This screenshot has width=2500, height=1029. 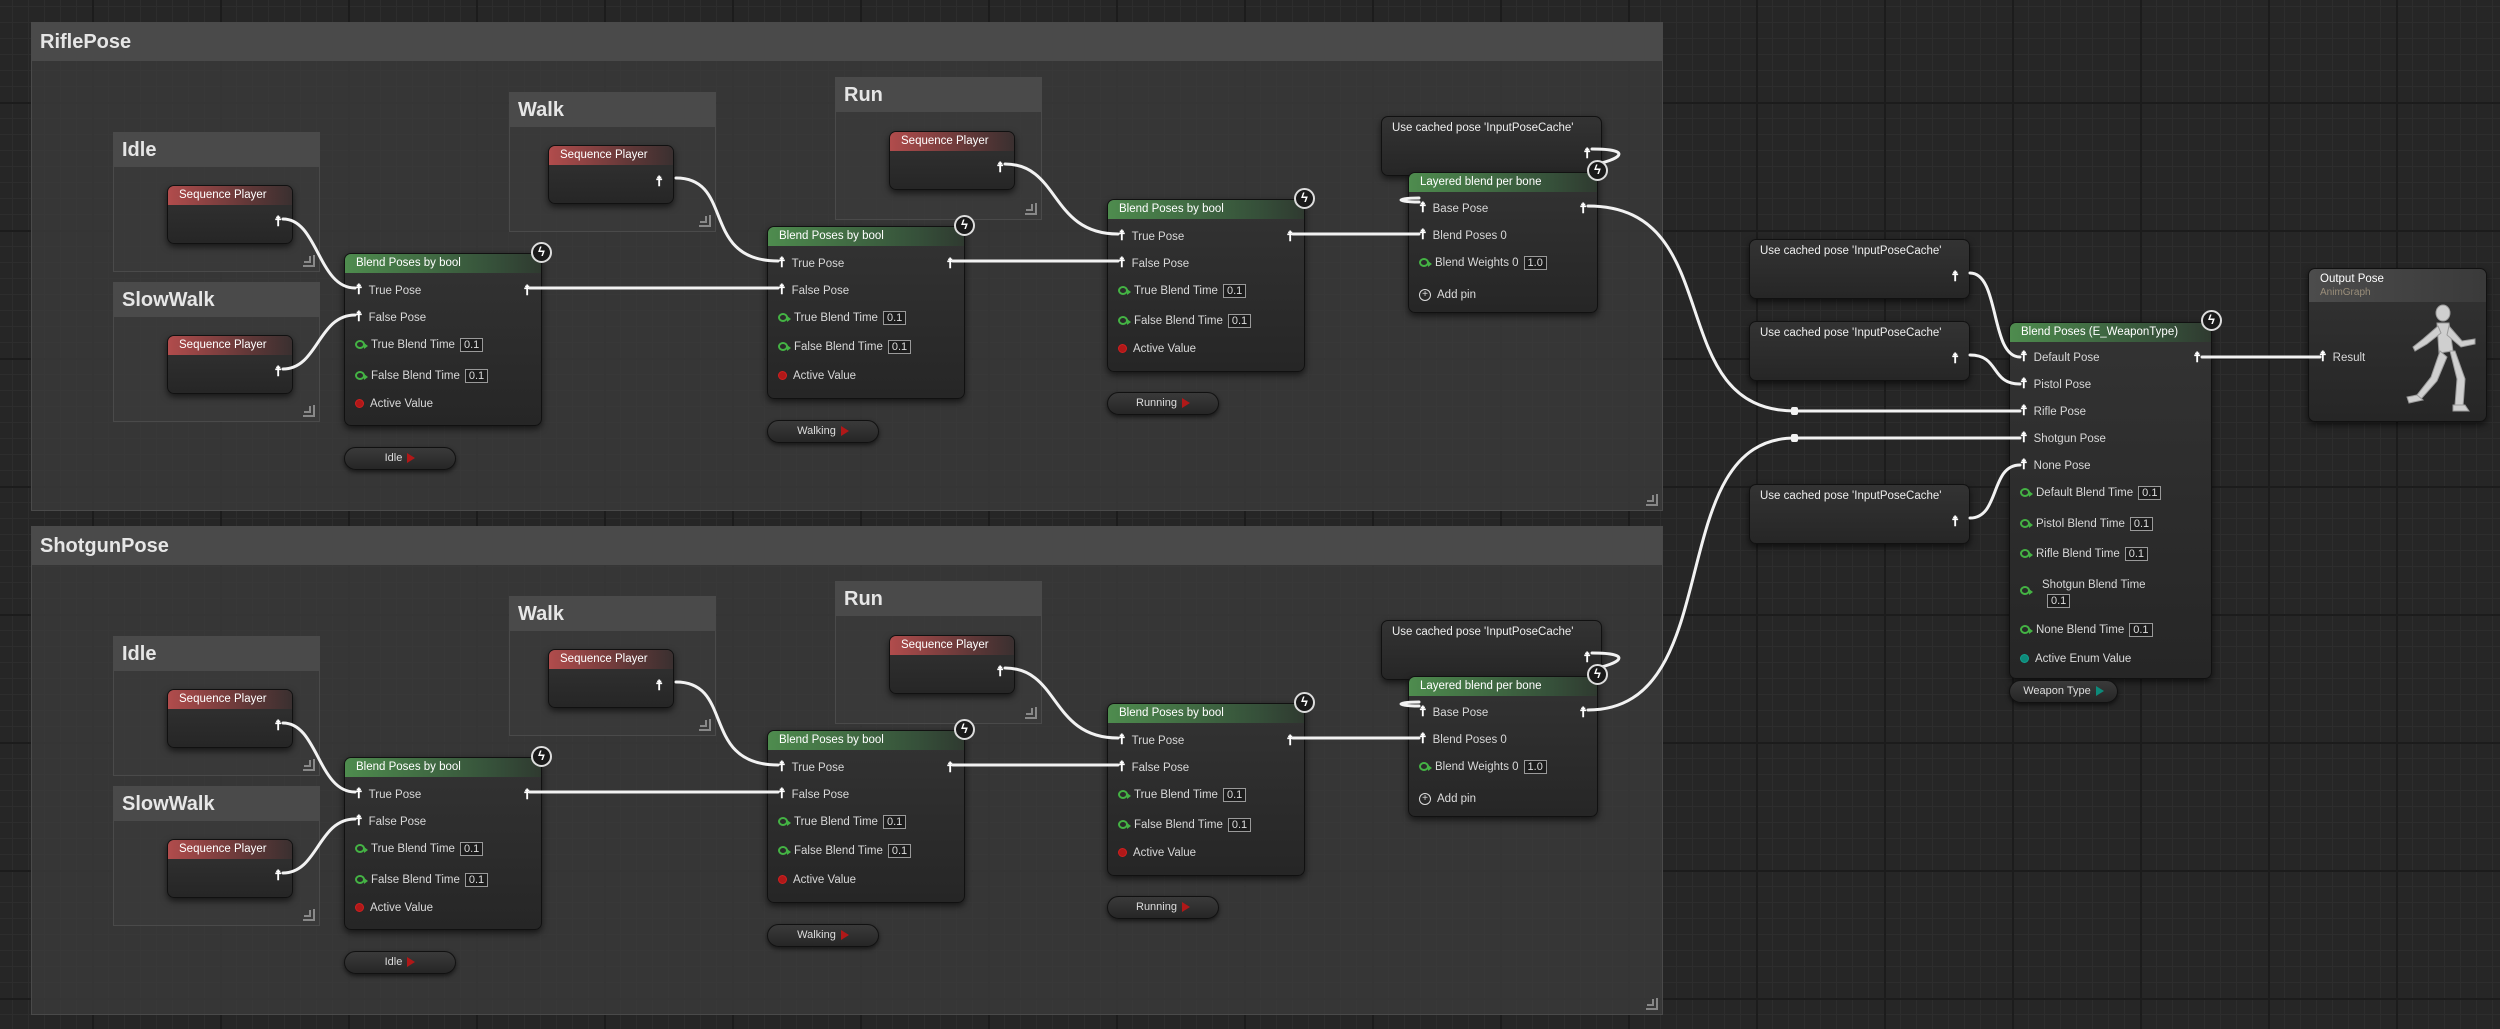 What do you see at coordinates (2063, 691) in the screenshot?
I see `variable-weapon-type: Weapon Type` at bounding box center [2063, 691].